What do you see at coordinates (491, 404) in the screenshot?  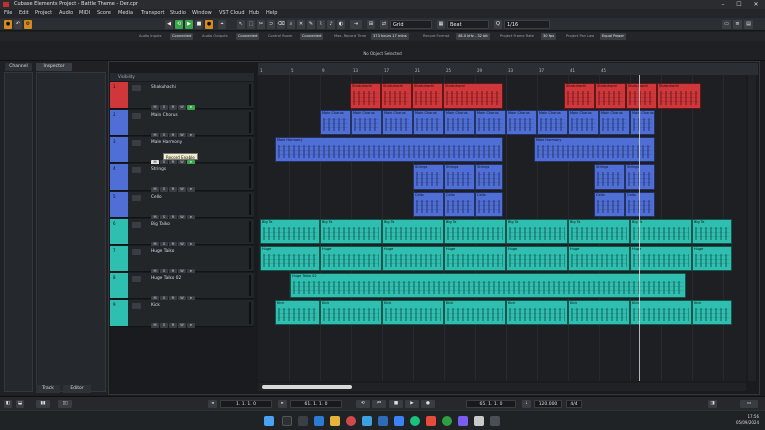 I see `position-display: 65. 1. 1. 0` at bounding box center [491, 404].